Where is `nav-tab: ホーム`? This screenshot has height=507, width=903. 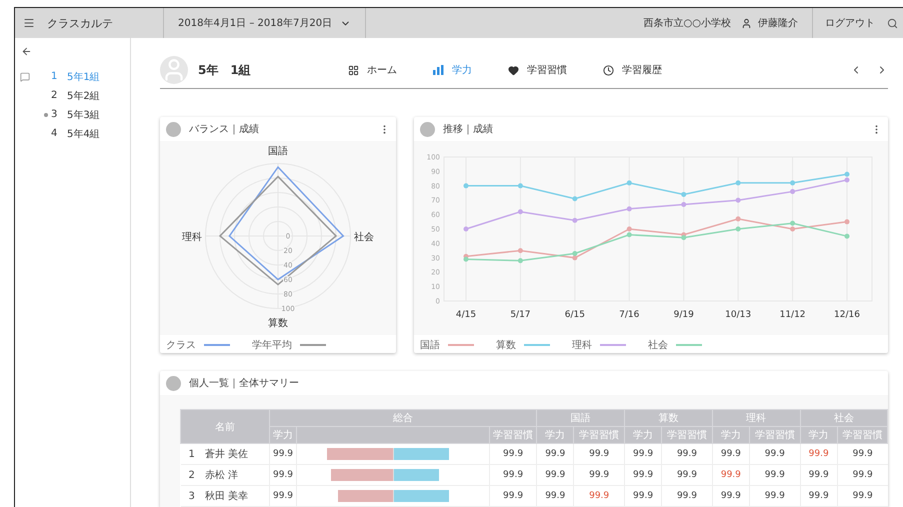
nav-tab: ホーム is located at coordinates (372, 70).